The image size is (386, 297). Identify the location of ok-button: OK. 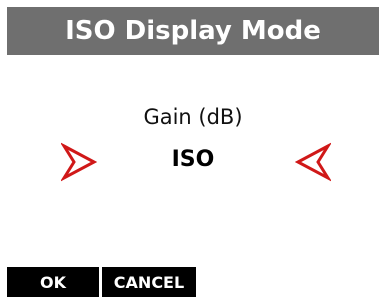
(53, 282).